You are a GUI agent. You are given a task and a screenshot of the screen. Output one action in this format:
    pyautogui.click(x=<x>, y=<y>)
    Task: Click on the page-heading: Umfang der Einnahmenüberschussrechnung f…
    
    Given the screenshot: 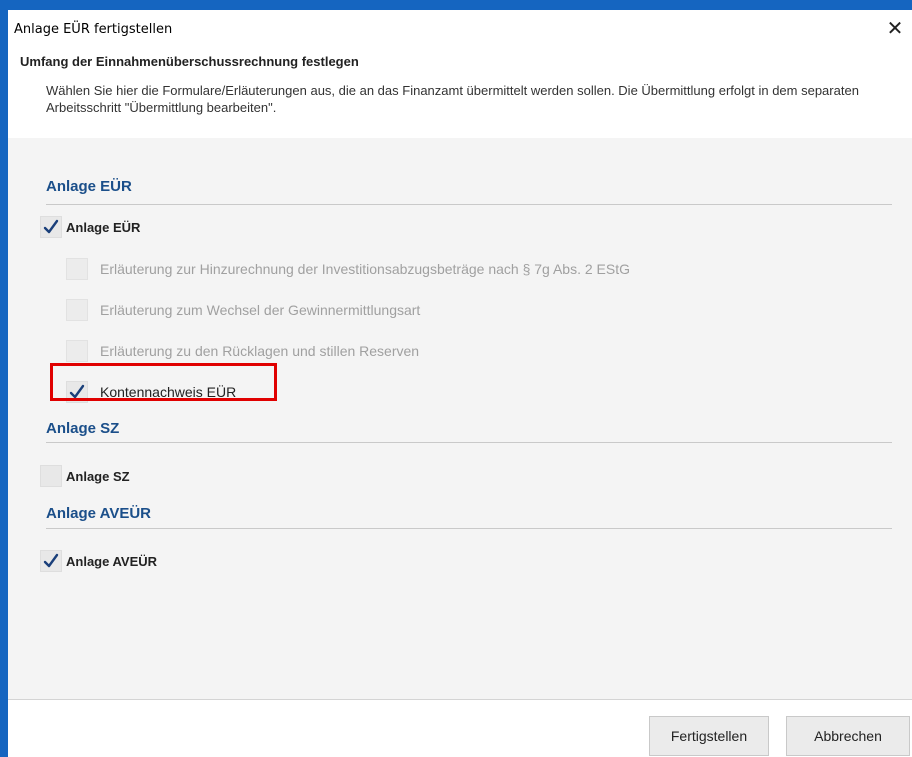 What is the action you would take?
    pyautogui.click(x=189, y=61)
    